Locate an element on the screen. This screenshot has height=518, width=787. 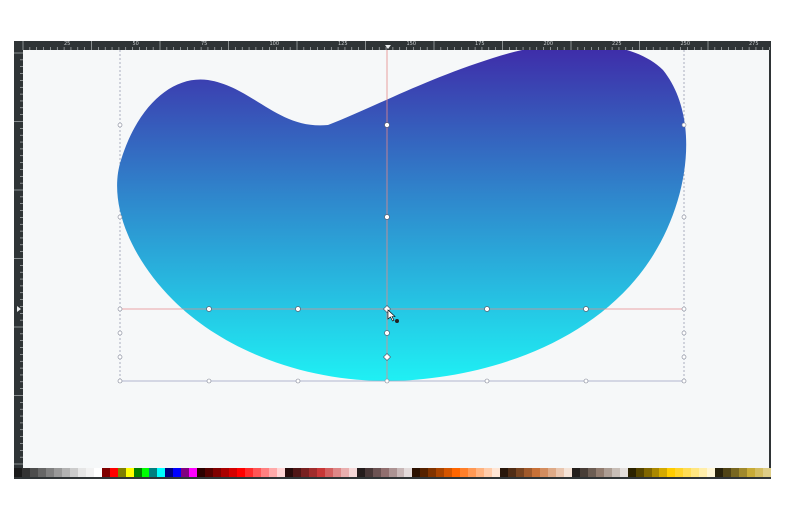
ruler-label: 200 is located at coordinates (548, 44).